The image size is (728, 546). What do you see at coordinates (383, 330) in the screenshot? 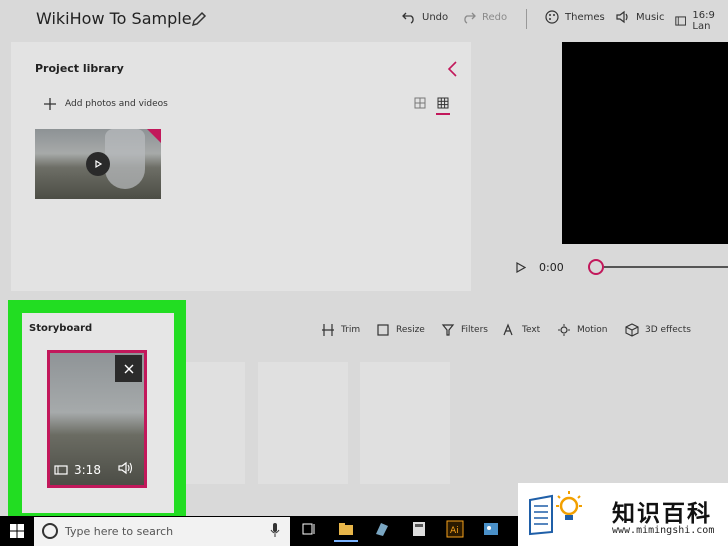
I see `resize-icon` at bounding box center [383, 330].